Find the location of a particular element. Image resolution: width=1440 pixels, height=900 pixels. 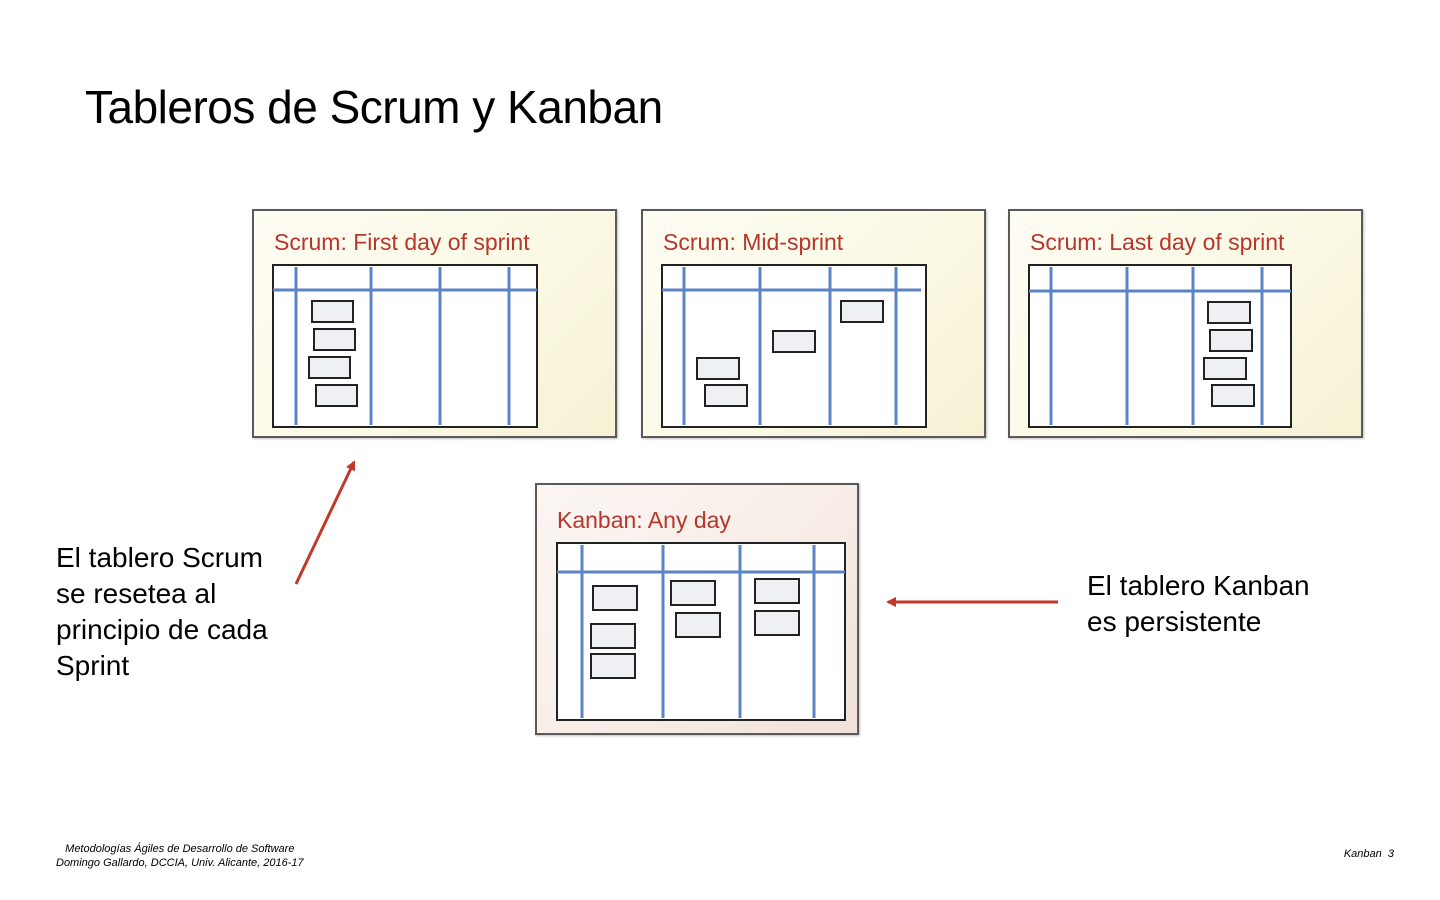

note-kanban-persistent: El tablero Kanban es persistente is located at coordinates (1198, 604).